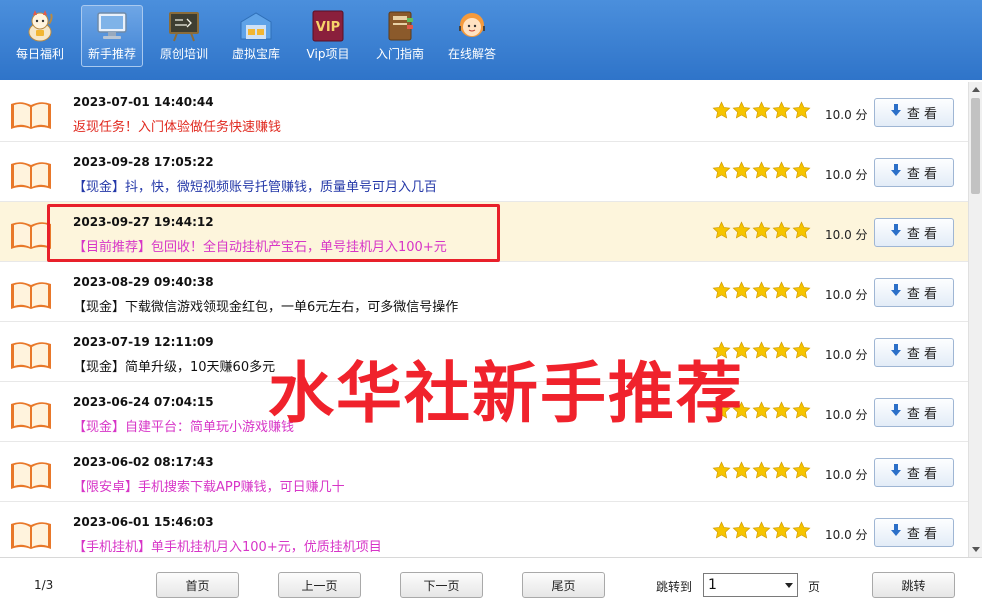 Image resolution: width=982 pixels, height=603 pixels. I want to click on tab-online-support: 在线解答, so click(472, 40).